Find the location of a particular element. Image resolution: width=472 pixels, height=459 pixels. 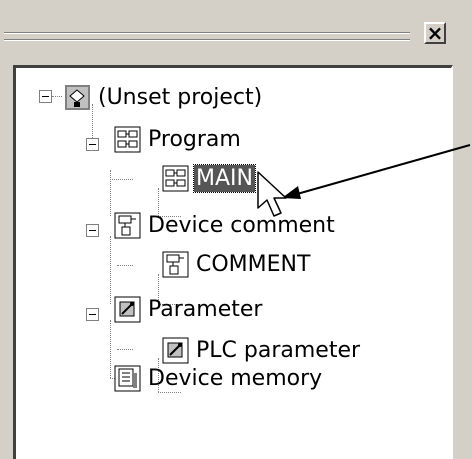

tree-node-label: COMMENT is located at coordinates (253, 264).